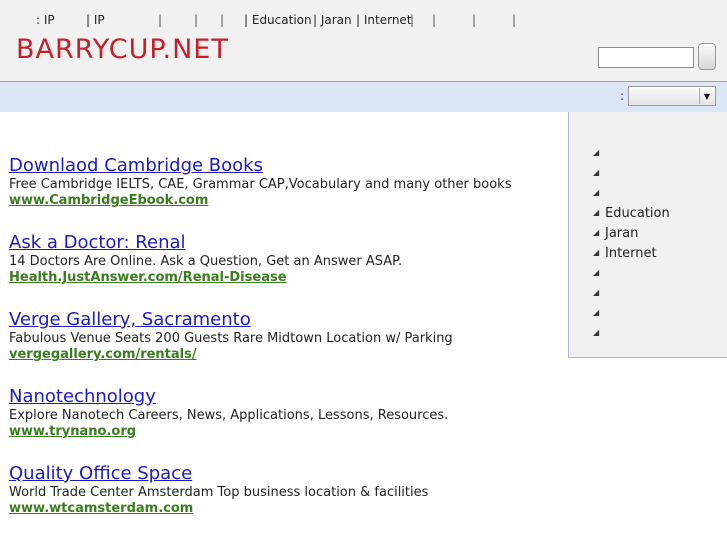 The height and width of the screenshot is (545, 727). I want to click on top-nav-item: | IP, so click(95, 20).